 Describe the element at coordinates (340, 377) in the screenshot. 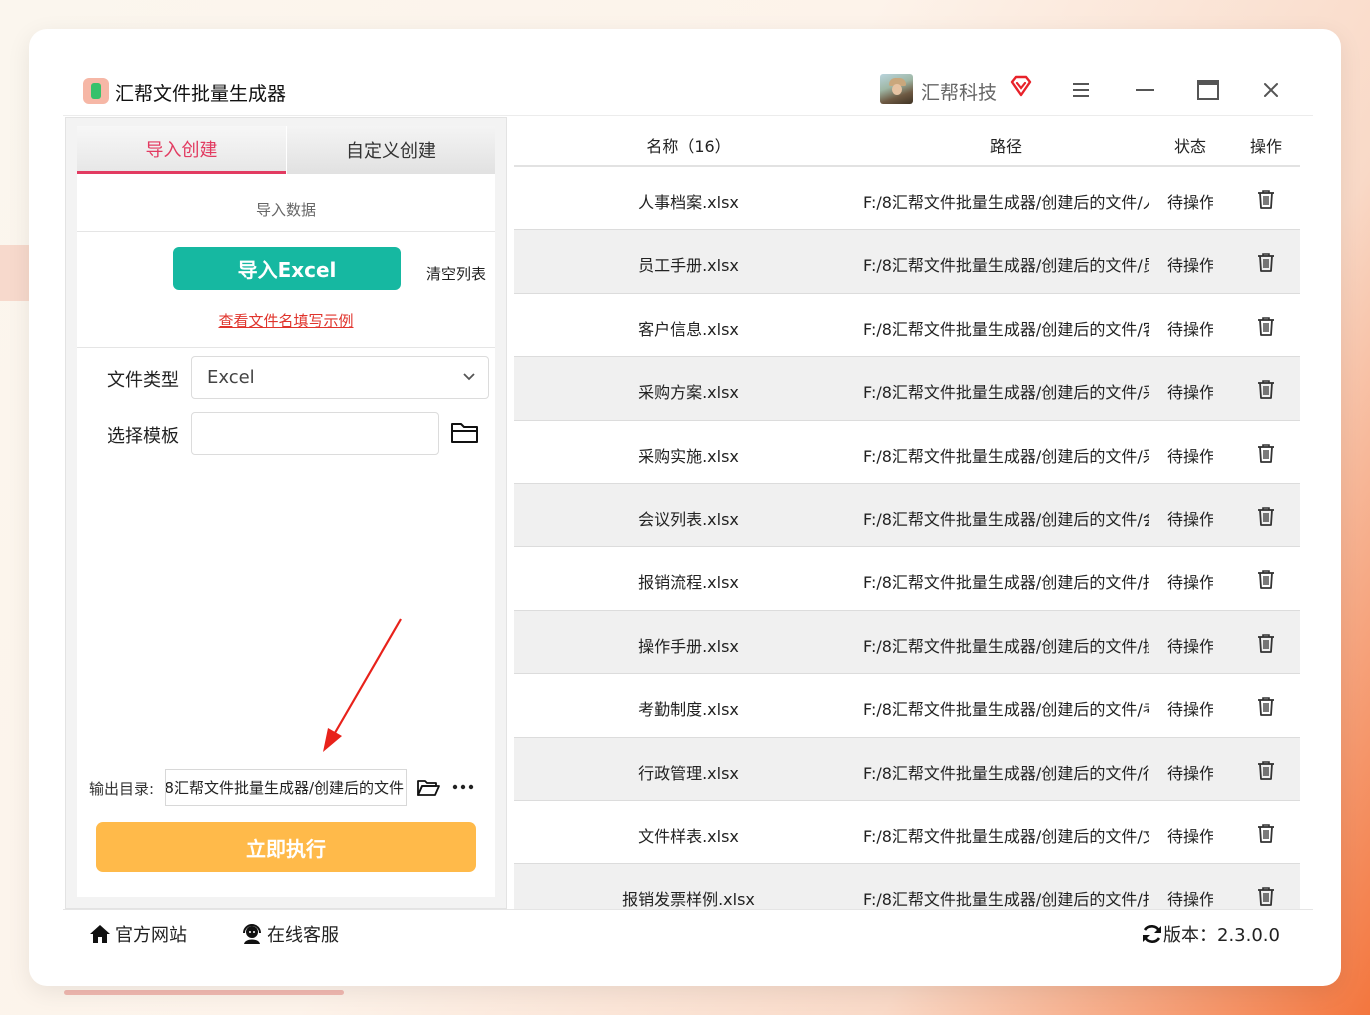

I see `file-type-select: Excel` at that location.